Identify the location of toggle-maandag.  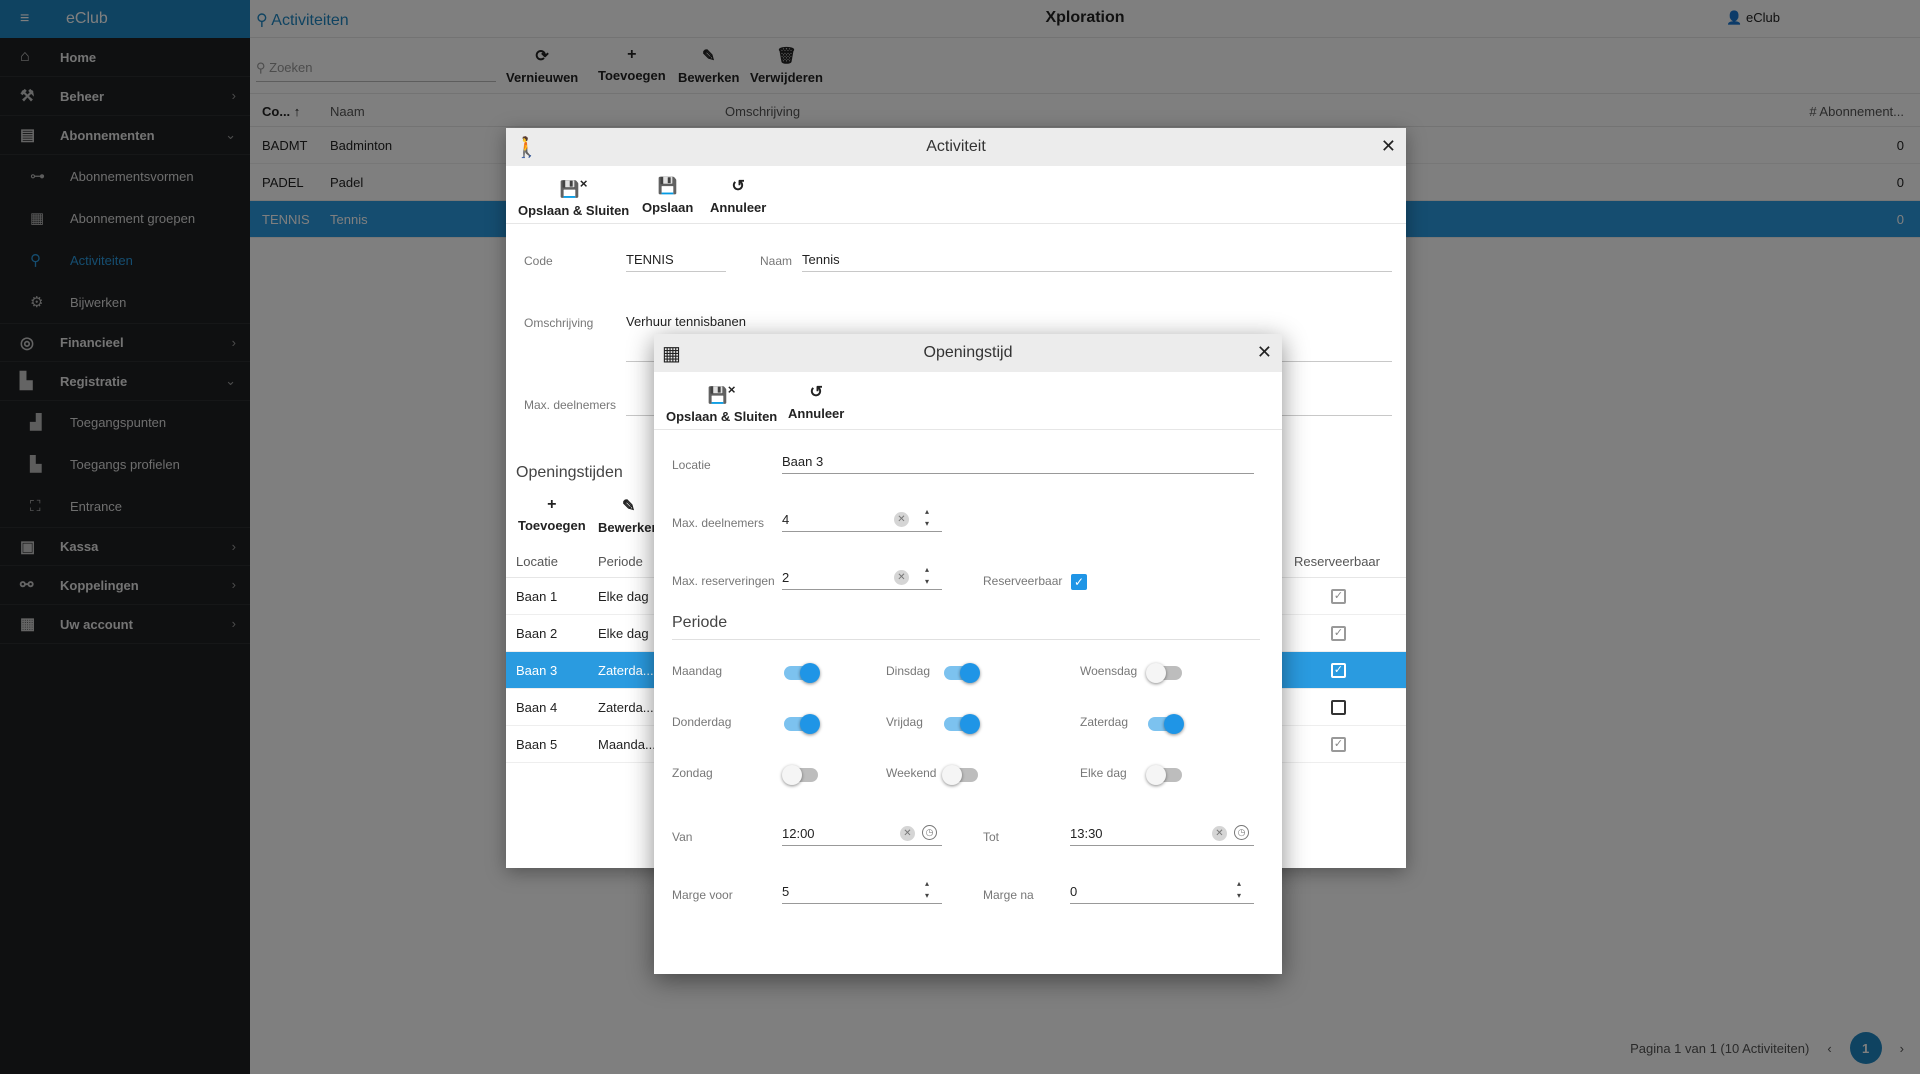
(802, 673).